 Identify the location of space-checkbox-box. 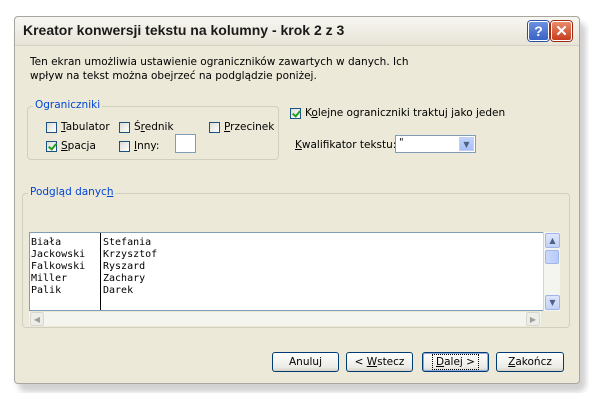
(51, 146).